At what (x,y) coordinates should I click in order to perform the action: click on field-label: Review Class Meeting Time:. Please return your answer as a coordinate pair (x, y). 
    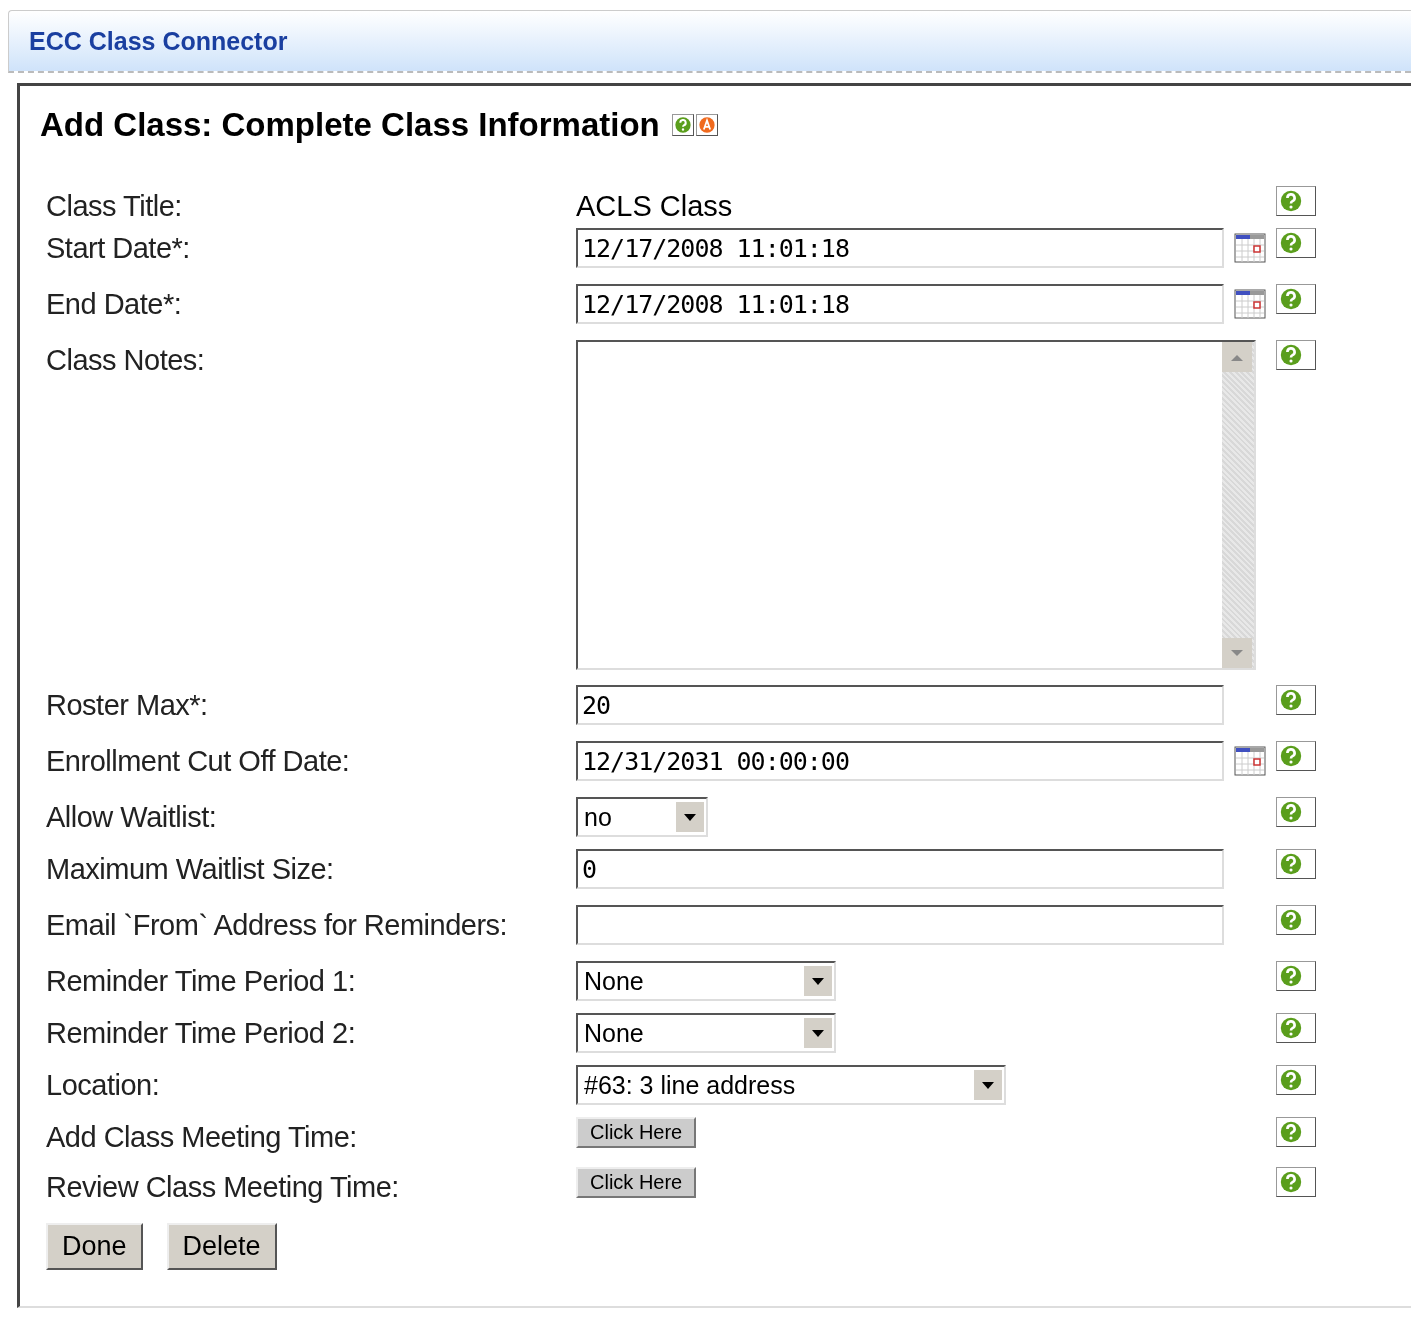
    Looking at the image, I should click on (223, 1187).